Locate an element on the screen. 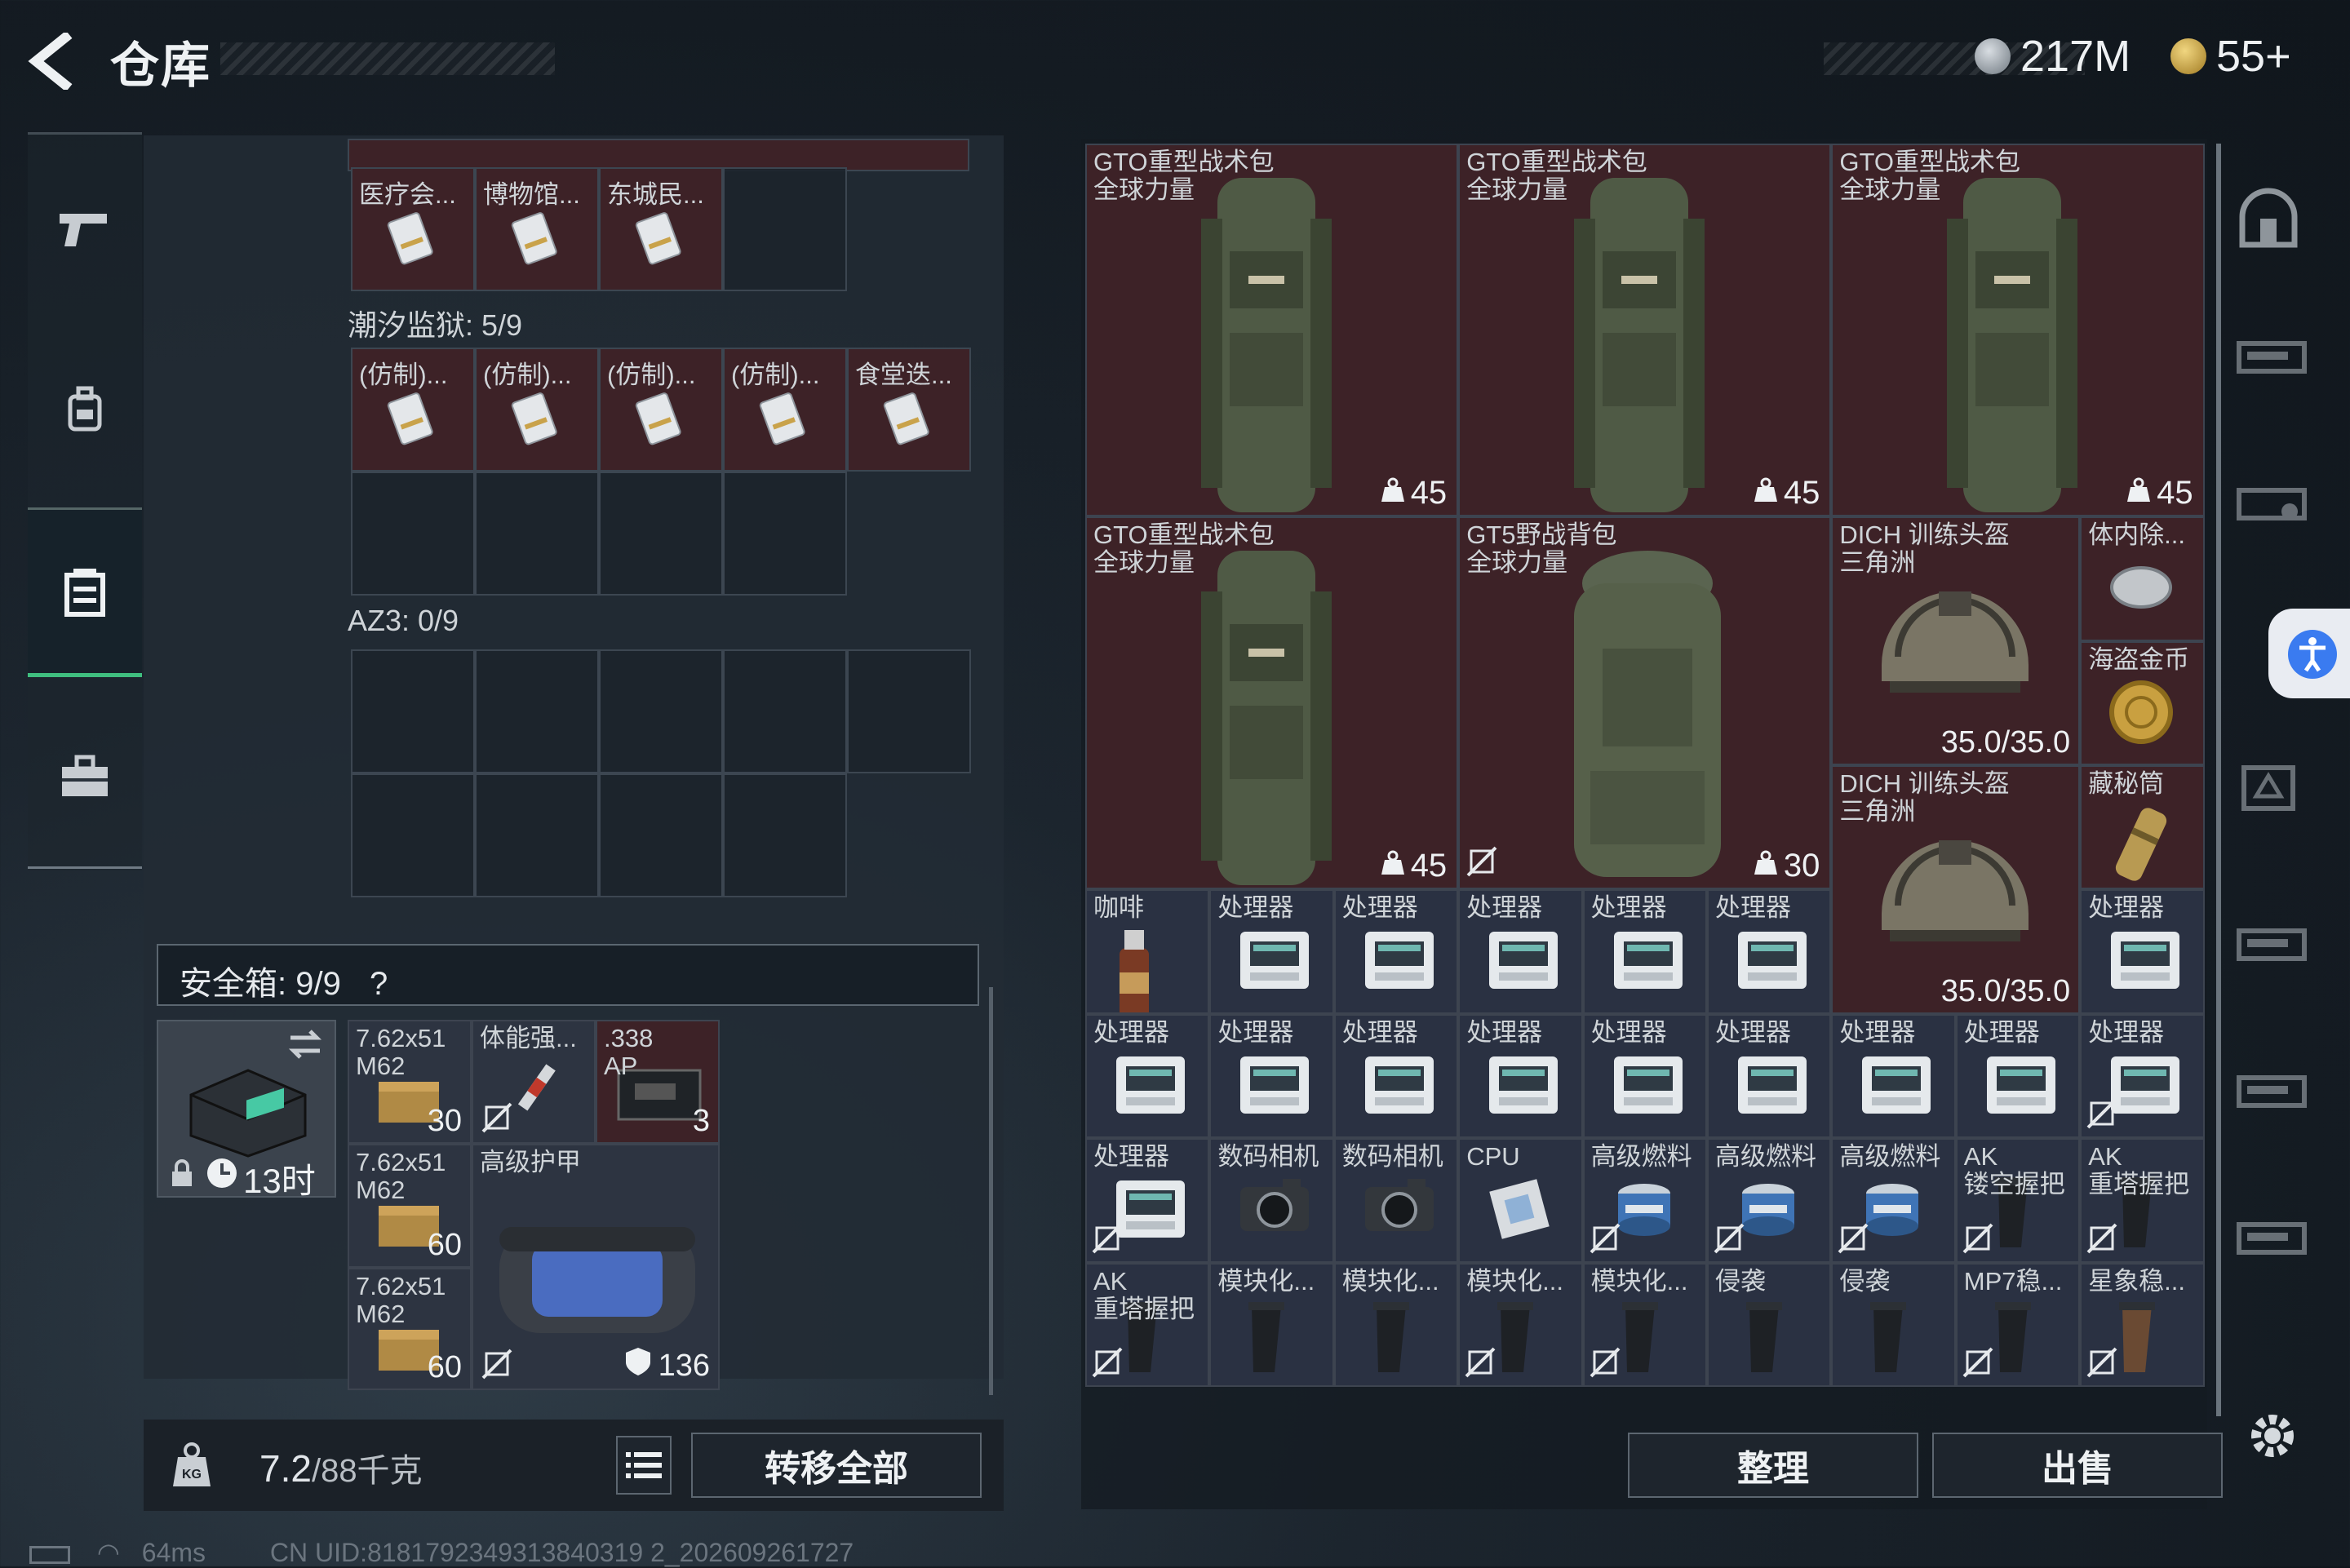 The width and height of the screenshot is (2350, 1568). inventory-scrollbar is located at coordinates (2218, 780).